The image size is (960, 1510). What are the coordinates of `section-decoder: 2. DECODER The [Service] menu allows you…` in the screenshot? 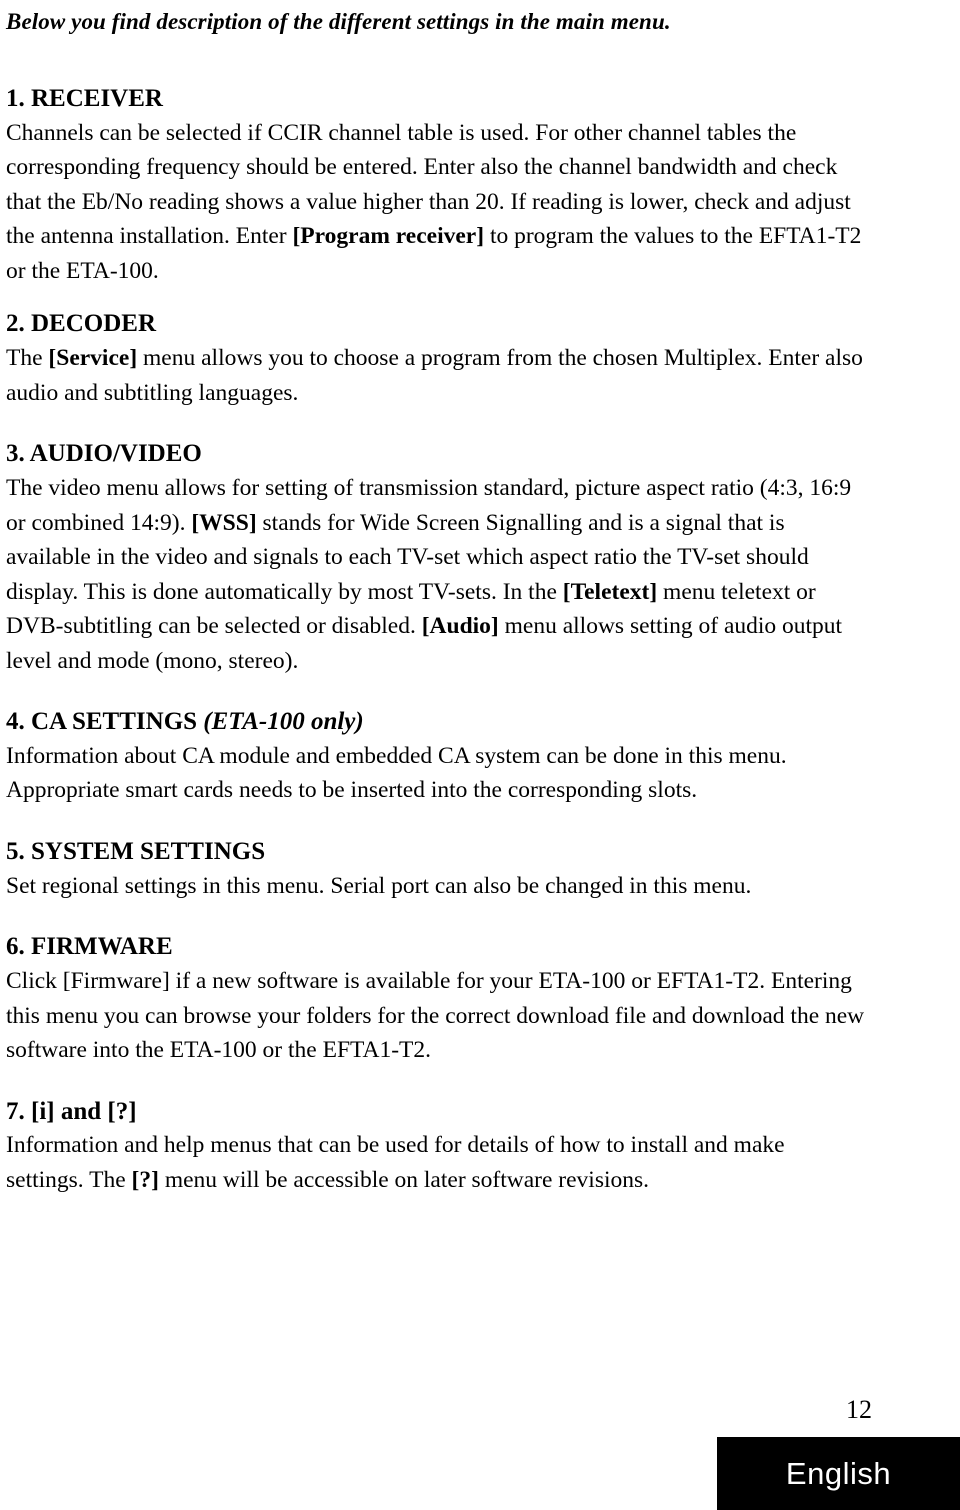 It's located at (436, 360).